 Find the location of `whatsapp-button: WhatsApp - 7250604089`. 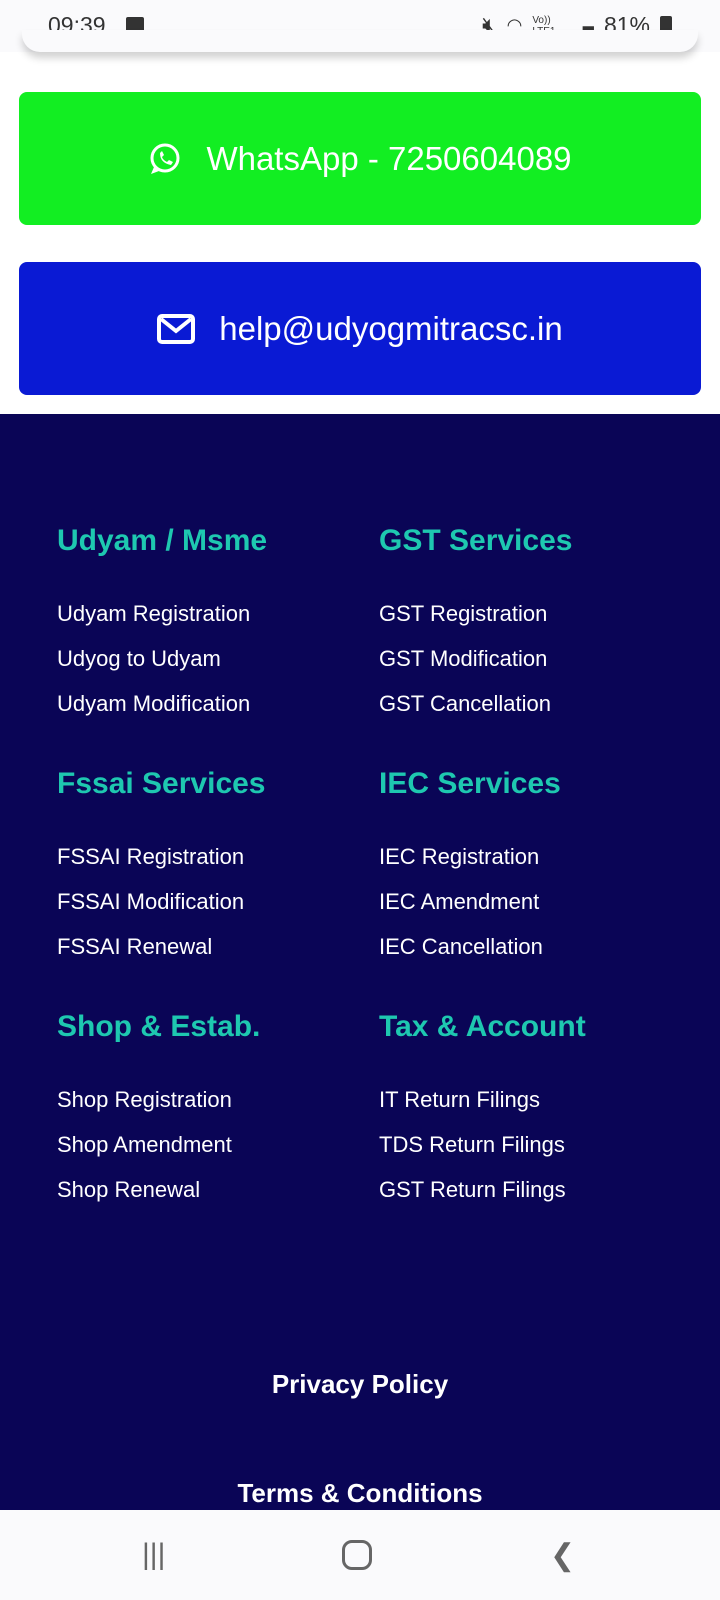

whatsapp-button: WhatsApp - 7250604089 is located at coordinates (360, 158).